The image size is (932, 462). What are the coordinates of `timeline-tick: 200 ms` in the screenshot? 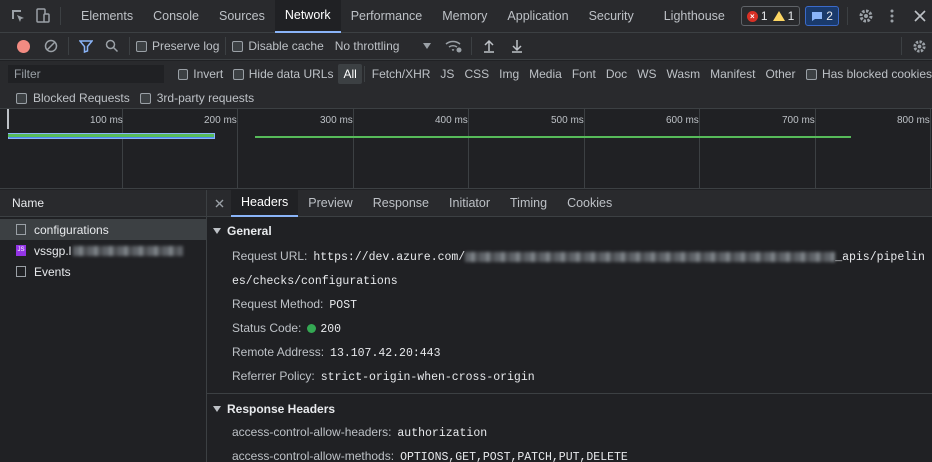 It's located at (220, 120).